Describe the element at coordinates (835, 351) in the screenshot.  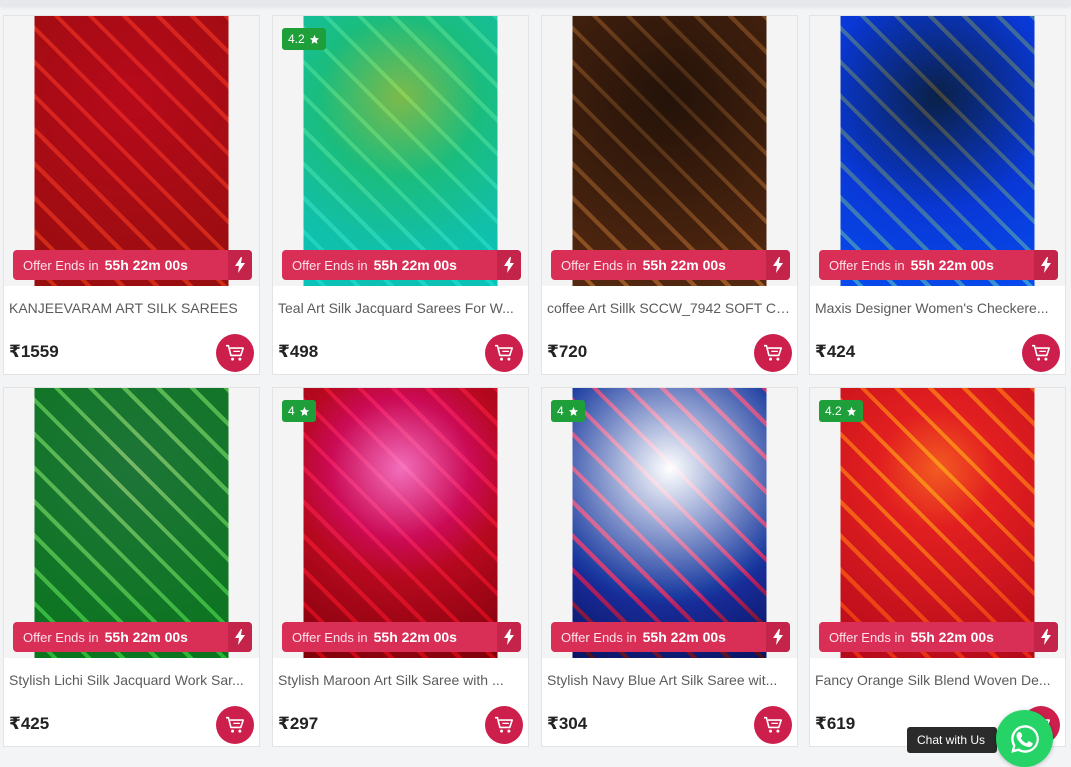
I see `product-price: ₹424` at that location.